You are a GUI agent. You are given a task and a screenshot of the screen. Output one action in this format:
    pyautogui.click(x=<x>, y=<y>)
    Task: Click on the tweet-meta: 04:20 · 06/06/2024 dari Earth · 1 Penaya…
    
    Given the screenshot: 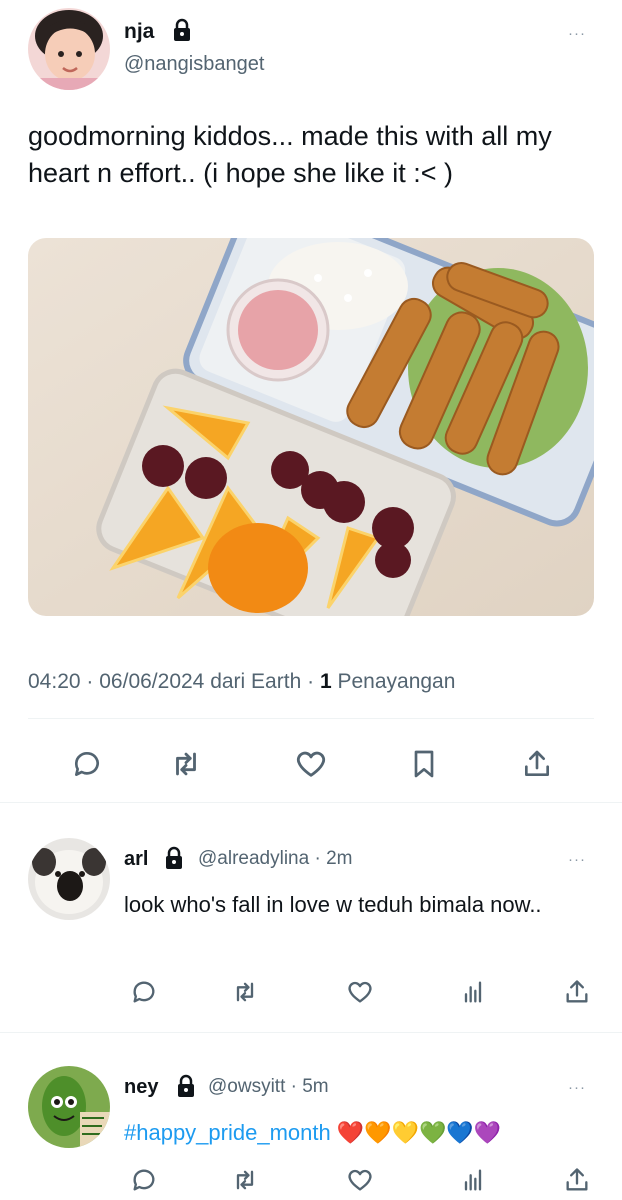 What is the action you would take?
    pyautogui.click(x=241, y=682)
    